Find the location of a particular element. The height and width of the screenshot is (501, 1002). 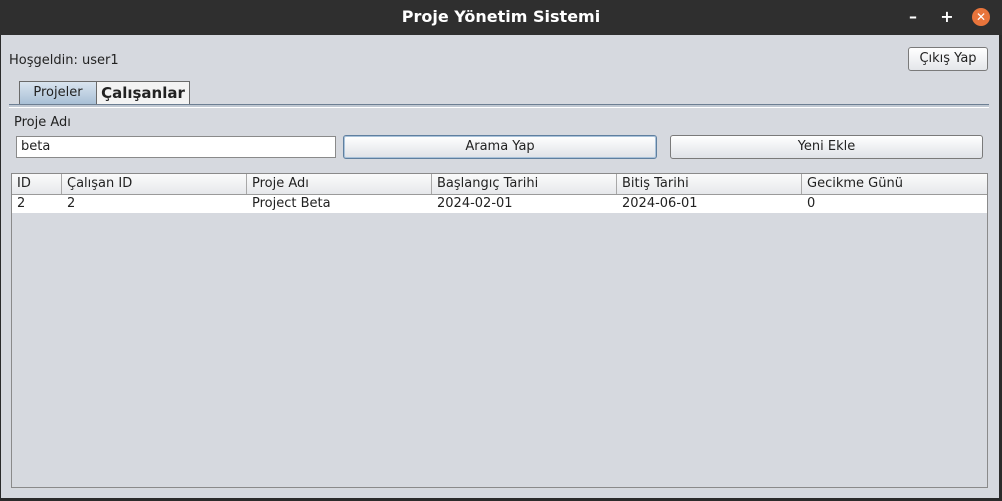

table-row: 2 2 Project Beta 2024-02-01 2024-06-01 0 is located at coordinates (499, 204).